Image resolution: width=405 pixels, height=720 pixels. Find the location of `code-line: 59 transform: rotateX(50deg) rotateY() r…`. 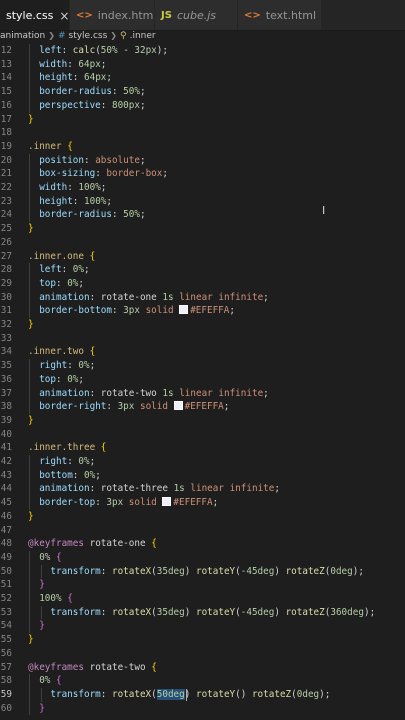

code-line: 59 transform: rotateX(50deg) rotateY() r… is located at coordinates (202, 695).